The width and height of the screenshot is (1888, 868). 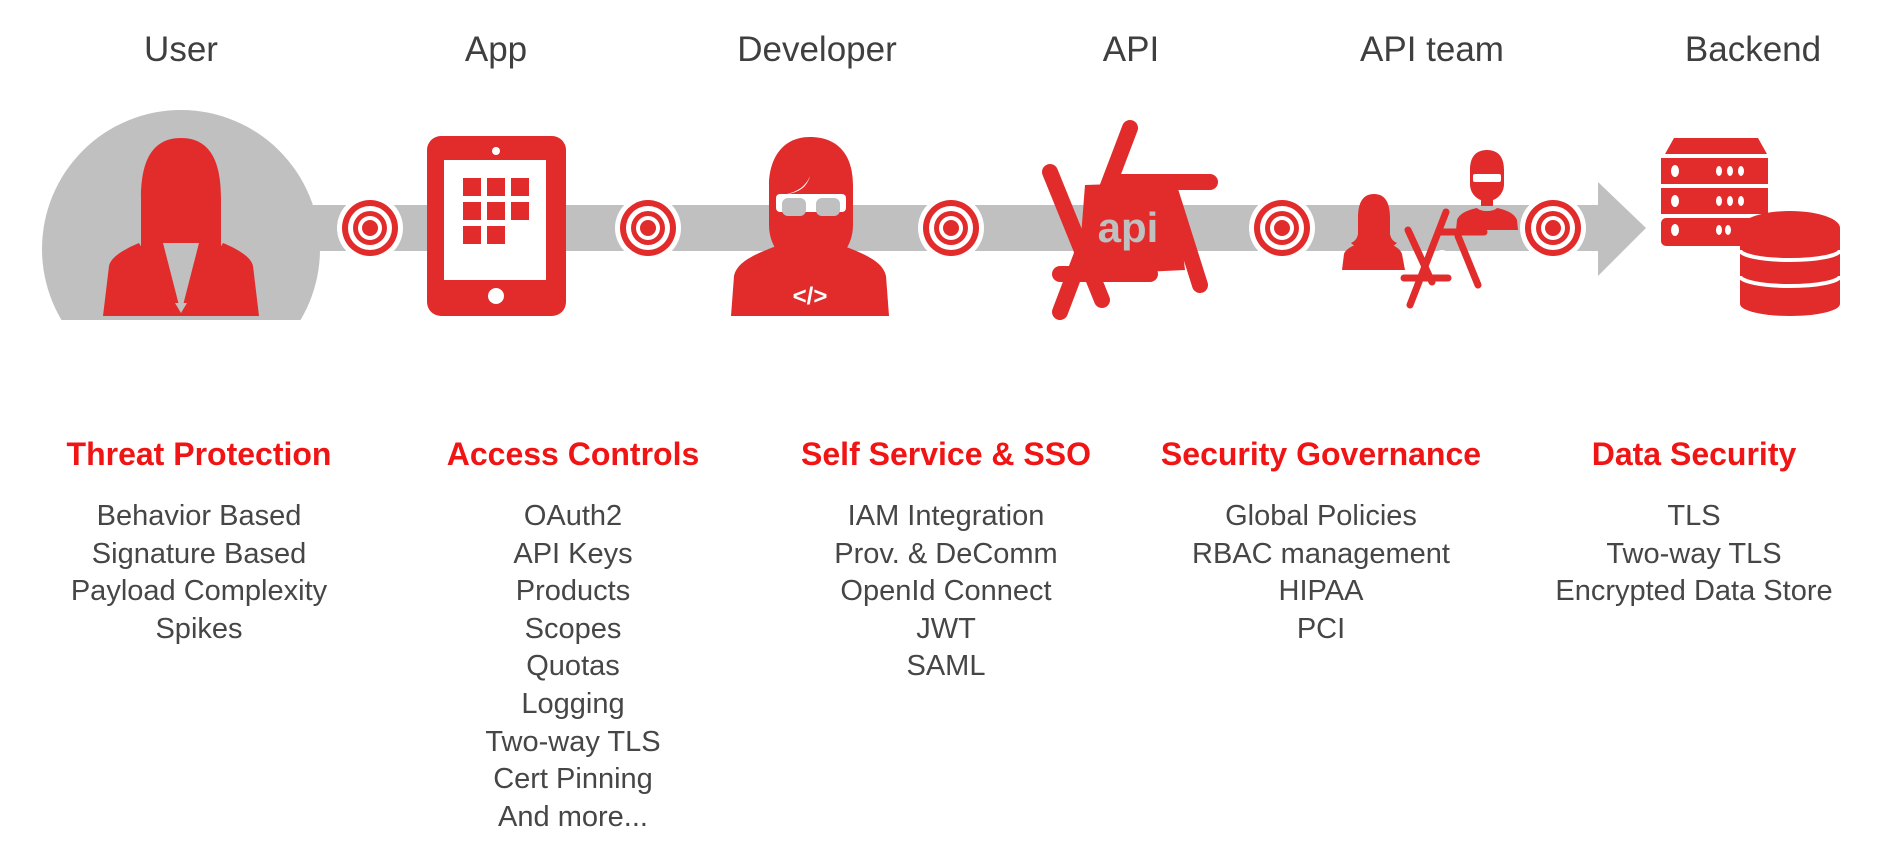 I want to click on tablet-app-icon, so click(x=496, y=226).